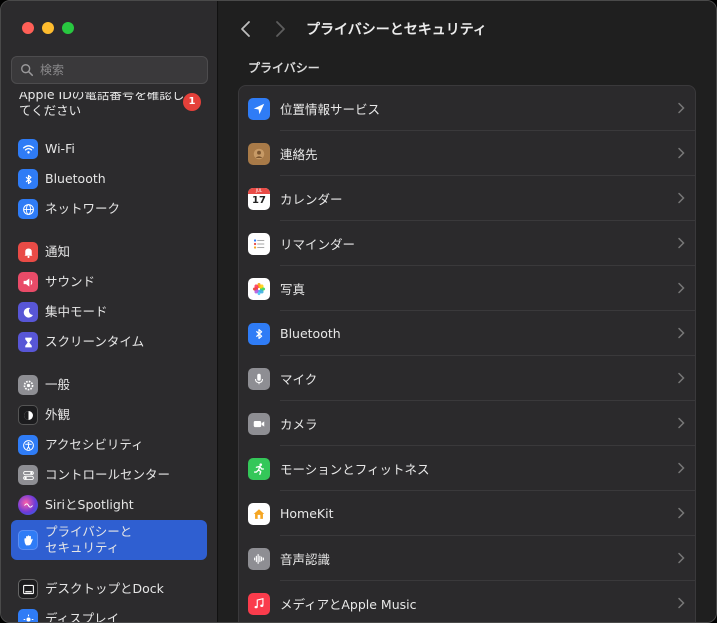 The width and height of the screenshot is (717, 623). Describe the element at coordinates (109, 282) in the screenshot. I see `sidebar-item-sound: サウンド` at that location.